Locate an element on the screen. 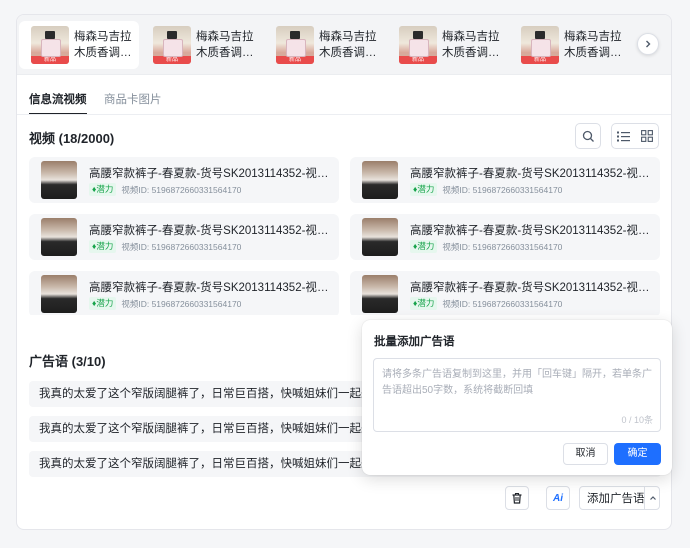 The image size is (690, 548). search-button is located at coordinates (588, 136).